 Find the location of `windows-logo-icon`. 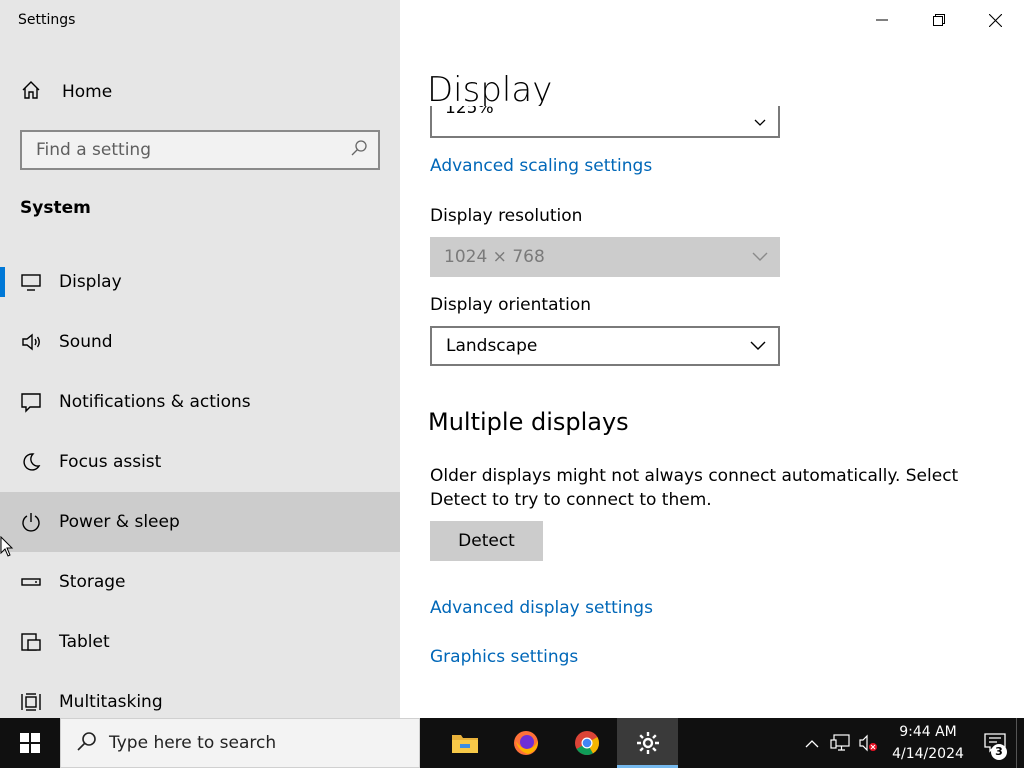

windows-logo-icon is located at coordinates (30, 743).